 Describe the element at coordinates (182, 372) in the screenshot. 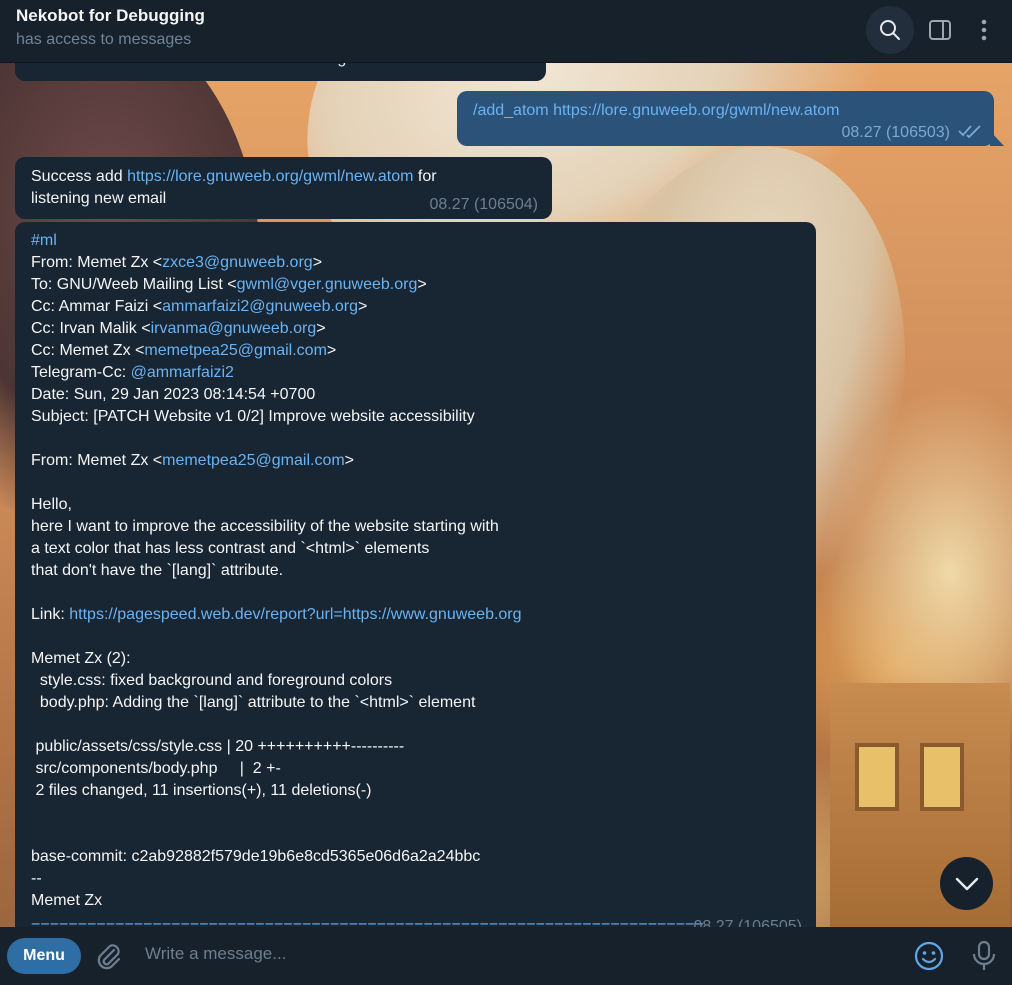

I see `mention-link: @ammarfaizi2` at that location.